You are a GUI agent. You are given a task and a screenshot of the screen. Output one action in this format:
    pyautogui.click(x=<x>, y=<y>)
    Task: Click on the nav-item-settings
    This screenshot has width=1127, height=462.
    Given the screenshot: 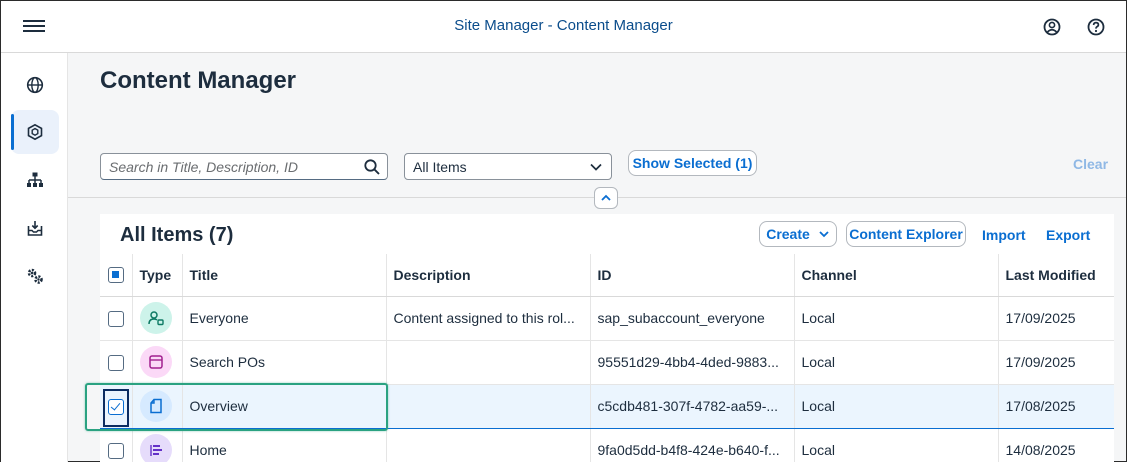 What is the action you would take?
    pyautogui.click(x=35, y=276)
    